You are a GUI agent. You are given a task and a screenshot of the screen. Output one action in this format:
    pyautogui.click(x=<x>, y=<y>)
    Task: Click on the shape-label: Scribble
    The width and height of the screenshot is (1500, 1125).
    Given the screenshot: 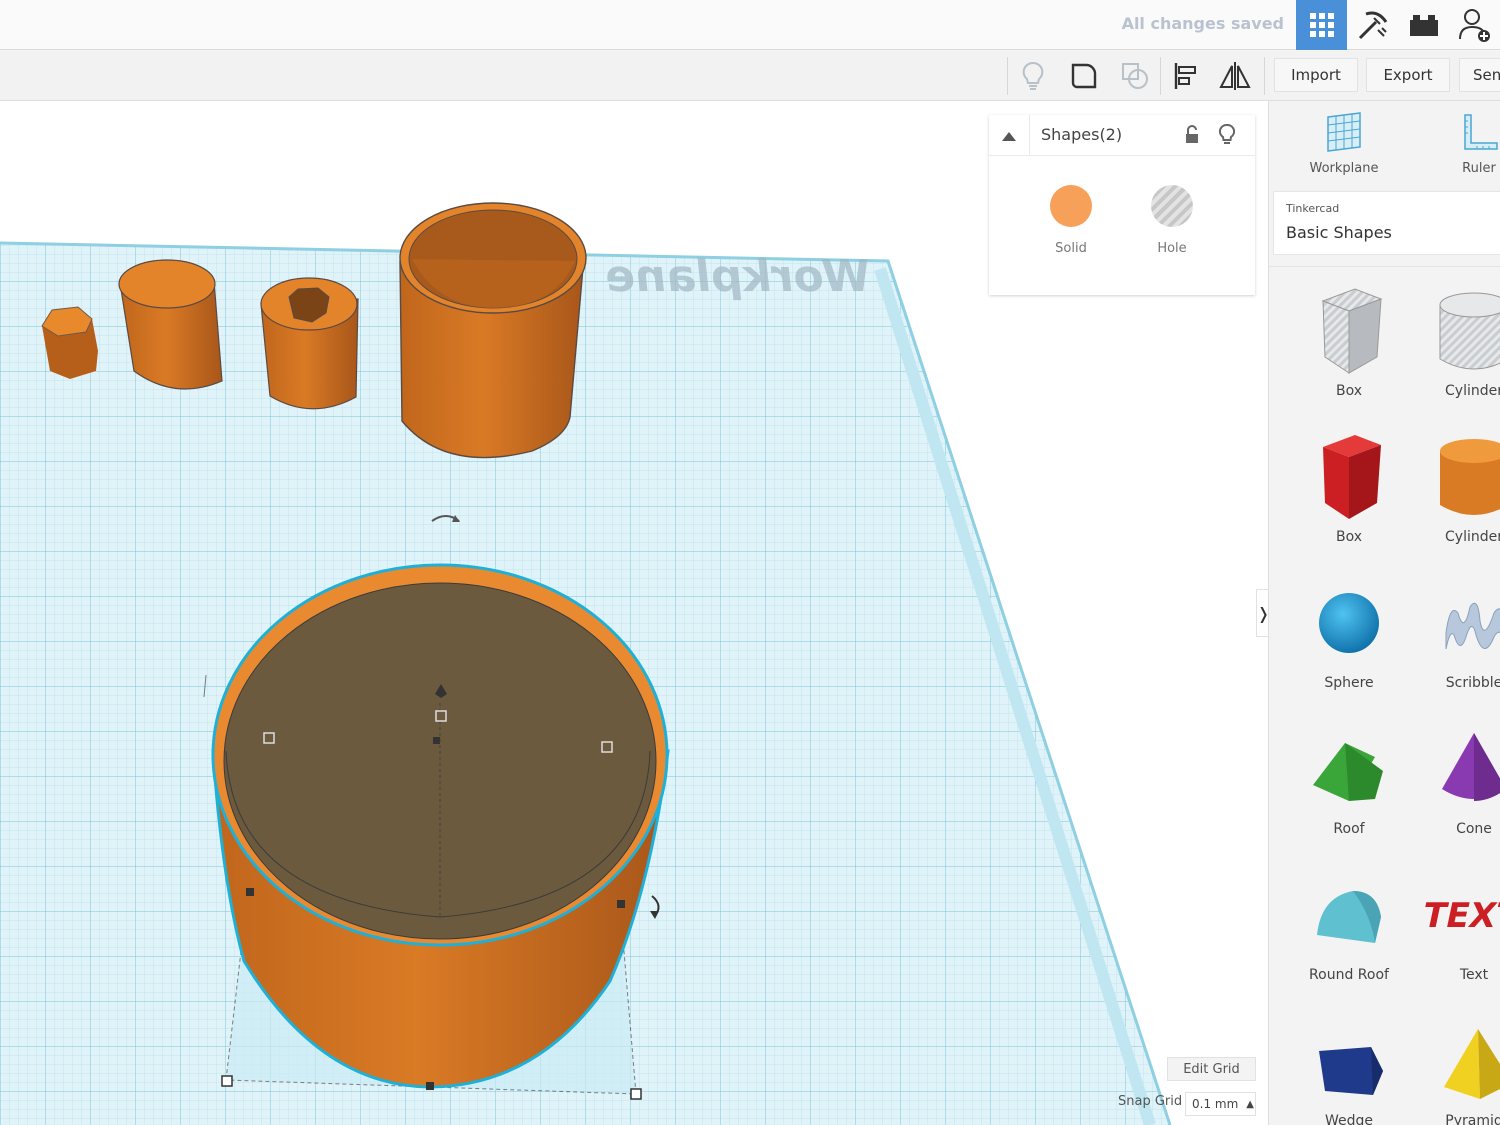 What is the action you would take?
    pyautogui.click(x=1472, y=683)
    